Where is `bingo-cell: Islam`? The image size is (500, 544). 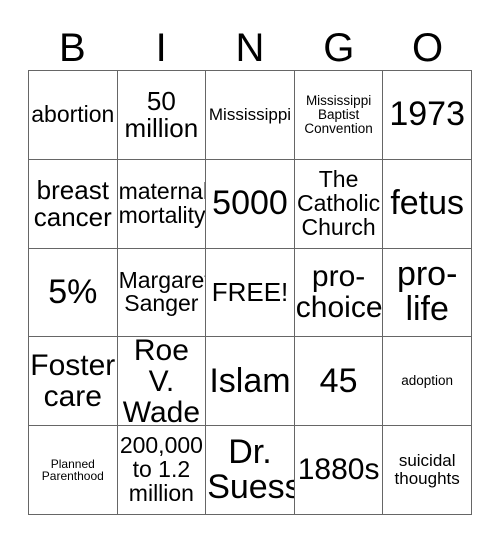 bingo-cell: Islam is located at coordinates (250, 382).